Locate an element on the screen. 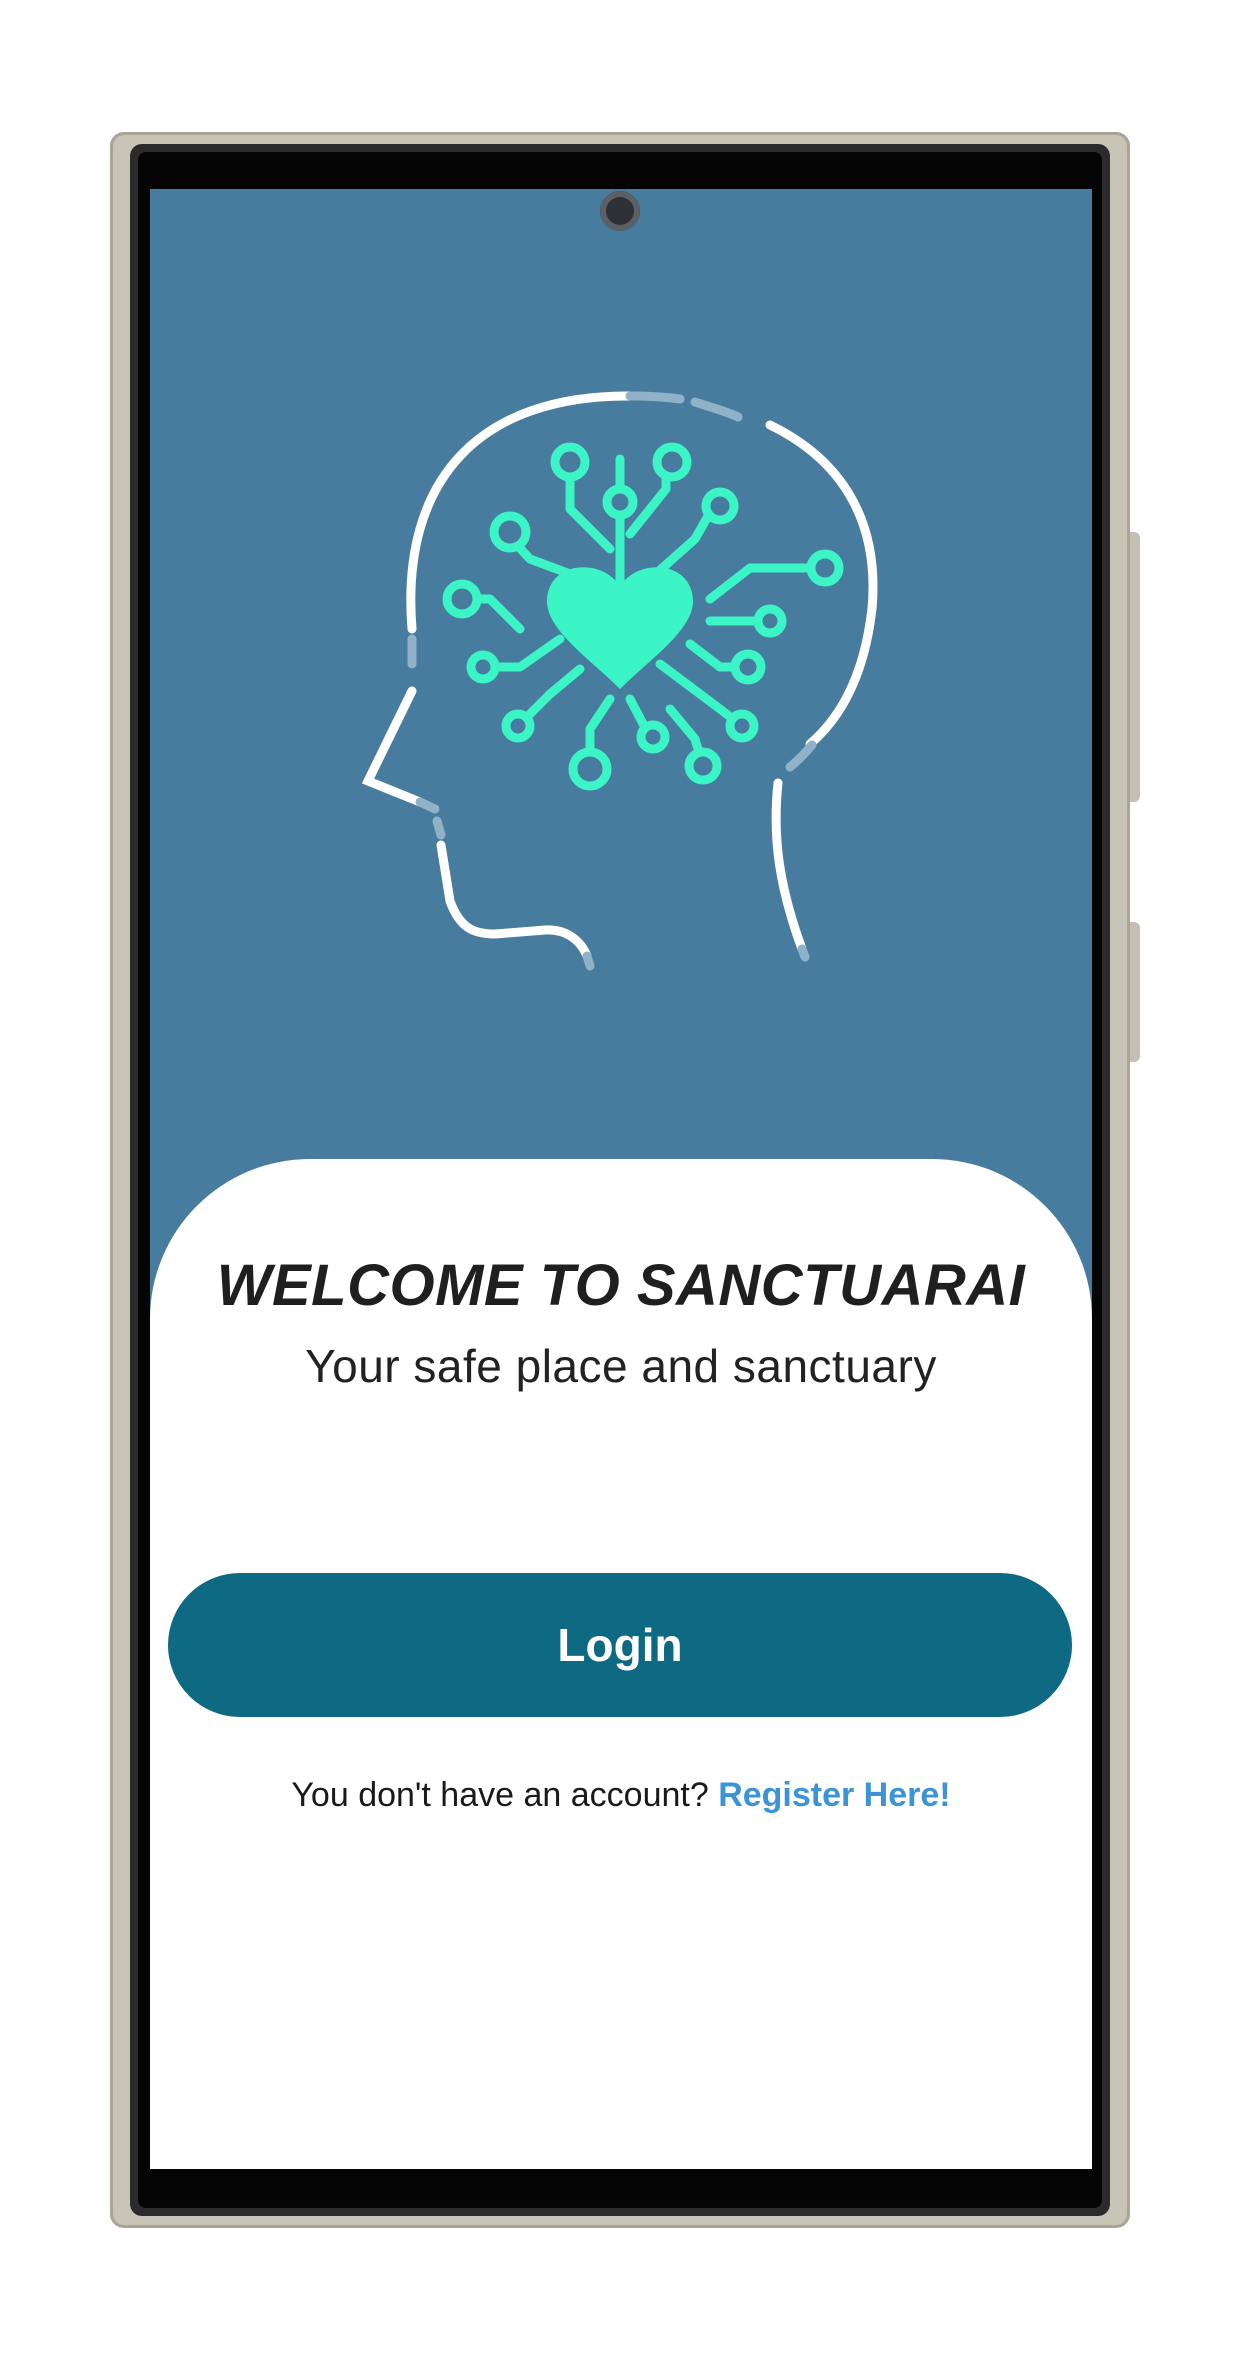 The image size is (1245, 2359). welcome-title: WELCOME TO SANCTUARAI is located at coordinates (621, 1285).